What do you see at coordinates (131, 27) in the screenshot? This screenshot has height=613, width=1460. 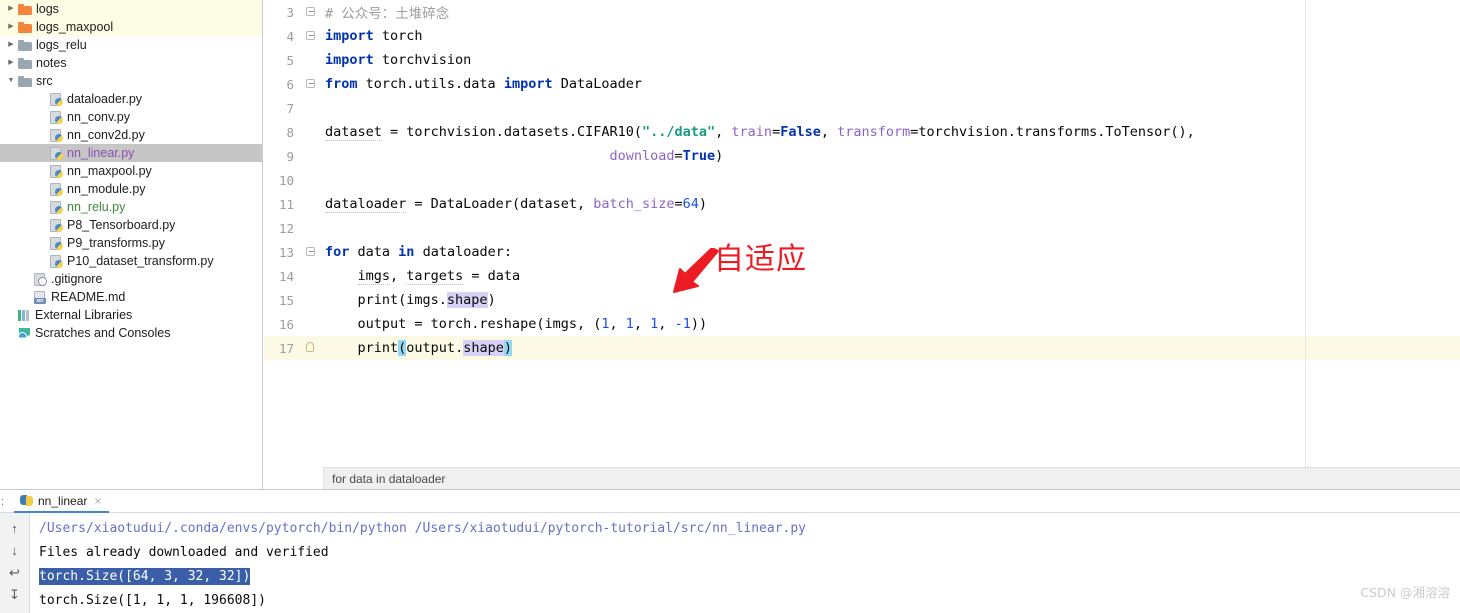 I see `tree-item-logs-maxpool: ▶ logs_maxpool` at bounding box center [131, 27].